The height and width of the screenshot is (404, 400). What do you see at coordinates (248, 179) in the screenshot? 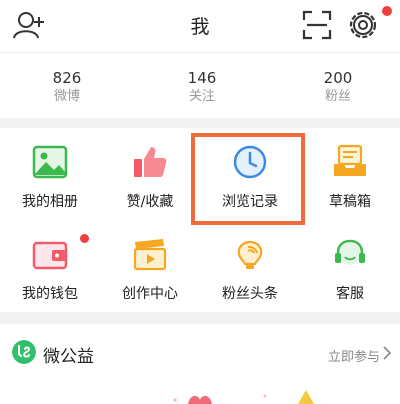
I see `highlight-frame` at bounding box center [248, 179].